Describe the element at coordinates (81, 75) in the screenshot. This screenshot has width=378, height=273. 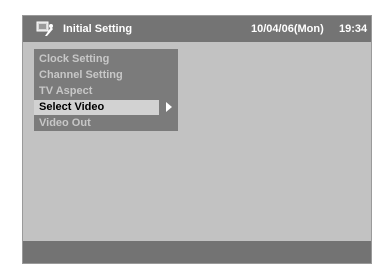
I see `menu-item-label: Channel Setting` at that location.